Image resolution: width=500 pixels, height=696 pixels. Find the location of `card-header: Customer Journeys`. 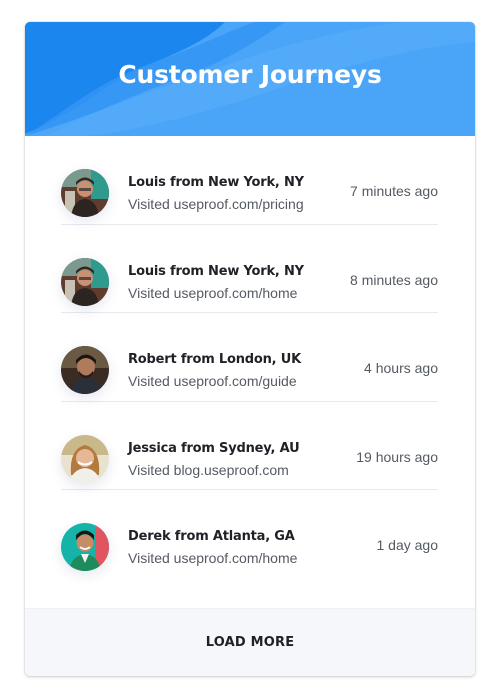

card-header: Customer Journeys is located at coordinates (250, 79).